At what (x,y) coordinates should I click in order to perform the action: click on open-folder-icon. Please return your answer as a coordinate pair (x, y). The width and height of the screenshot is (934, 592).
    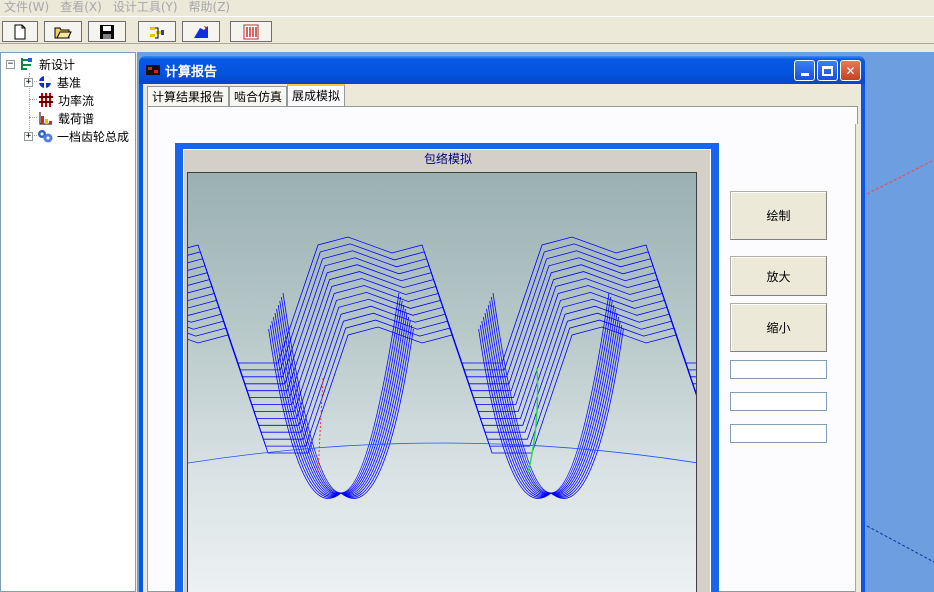
    Looking at the image, I should click on (63, 32).